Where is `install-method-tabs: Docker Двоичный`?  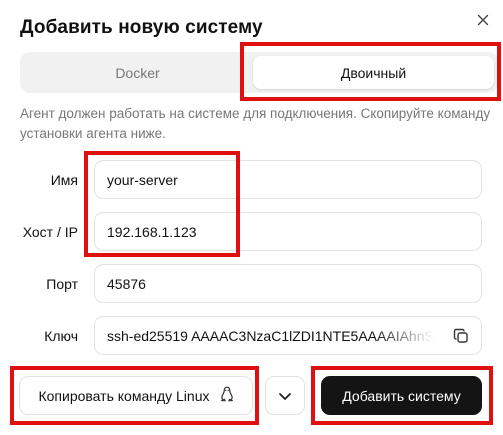 install-method-tabs: Docker Двоичный is located at coordinates (259, 72).